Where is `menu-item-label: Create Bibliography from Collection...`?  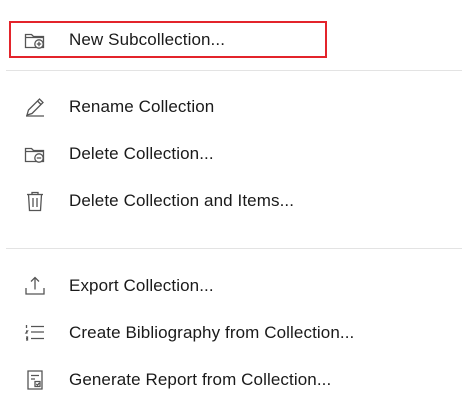 menu-item-label: Create Bibliography from Collection... is located at coordinates (212, 332).